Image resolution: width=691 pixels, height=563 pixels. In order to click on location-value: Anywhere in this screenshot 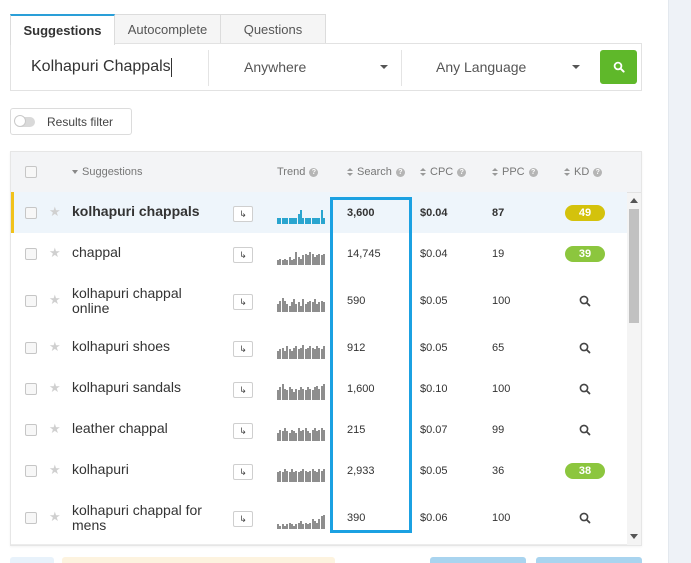, I will do `click(275, 67)`.